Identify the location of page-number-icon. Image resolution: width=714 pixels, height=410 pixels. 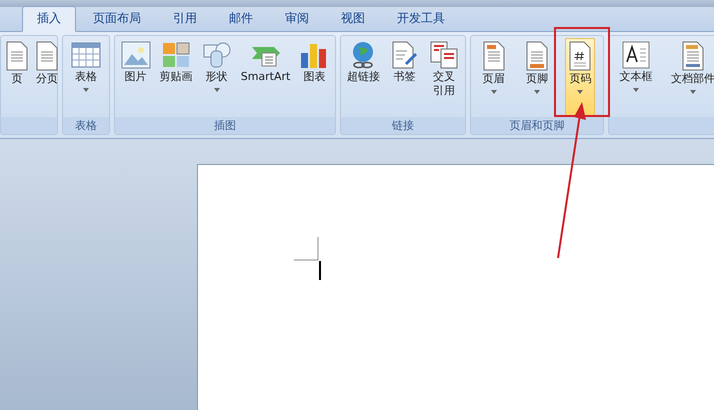
(580, 56).